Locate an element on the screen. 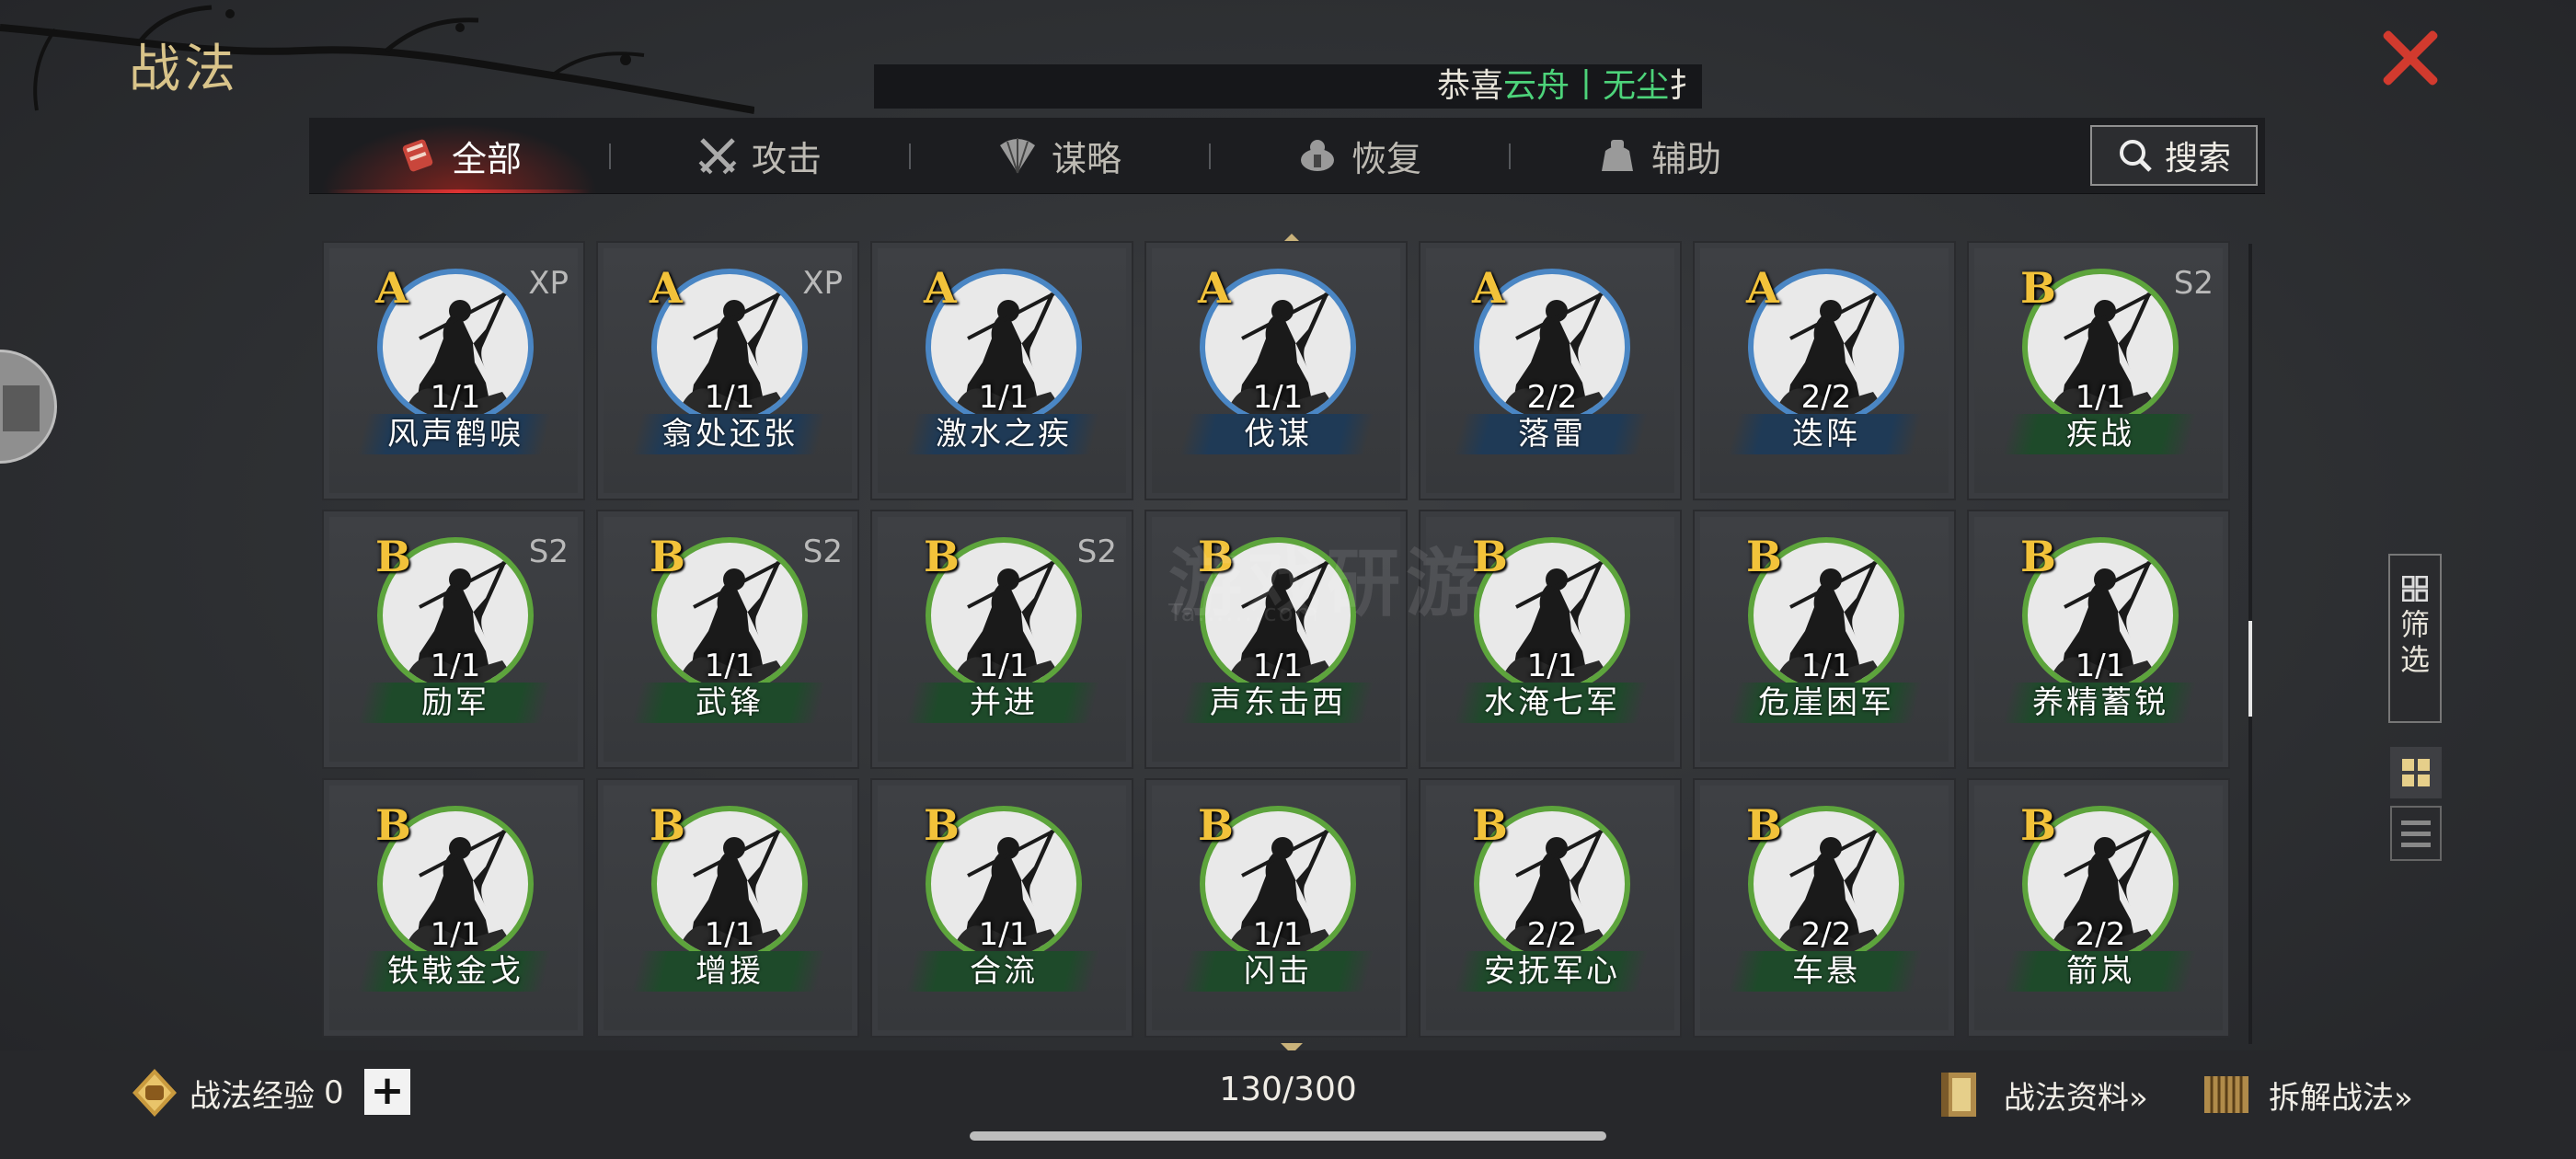  skill-name: 危崖困军 is located at coordinates (1826, 702).